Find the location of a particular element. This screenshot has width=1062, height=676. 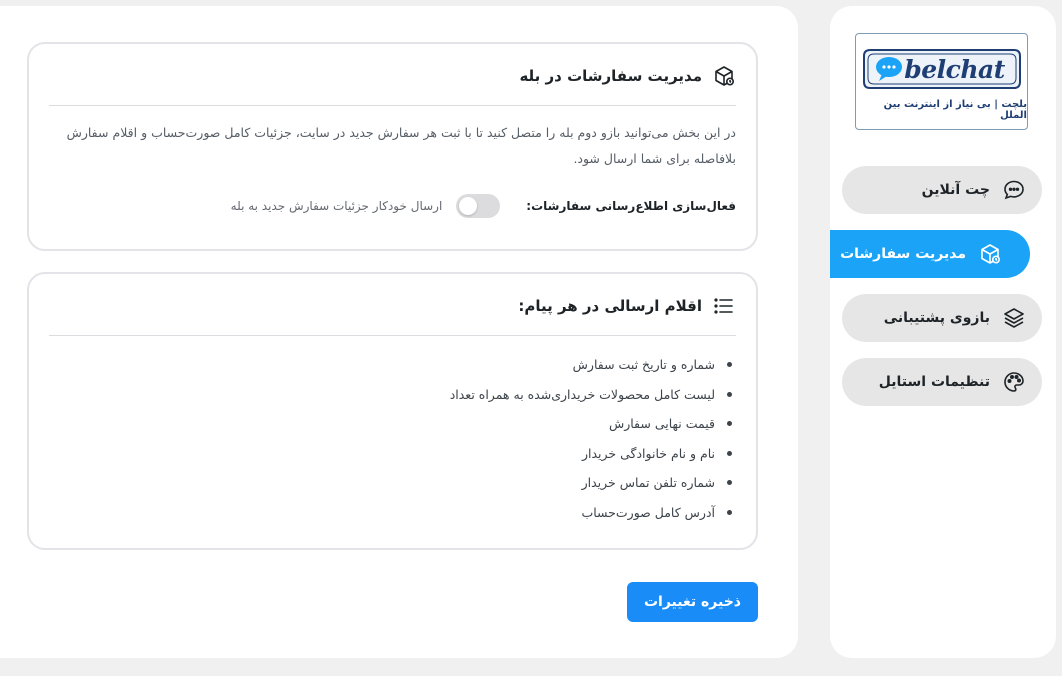

toggle-hint: ارسال خودکار جزئیات سفارش جدید به بله is located at coordinates (336, 206).